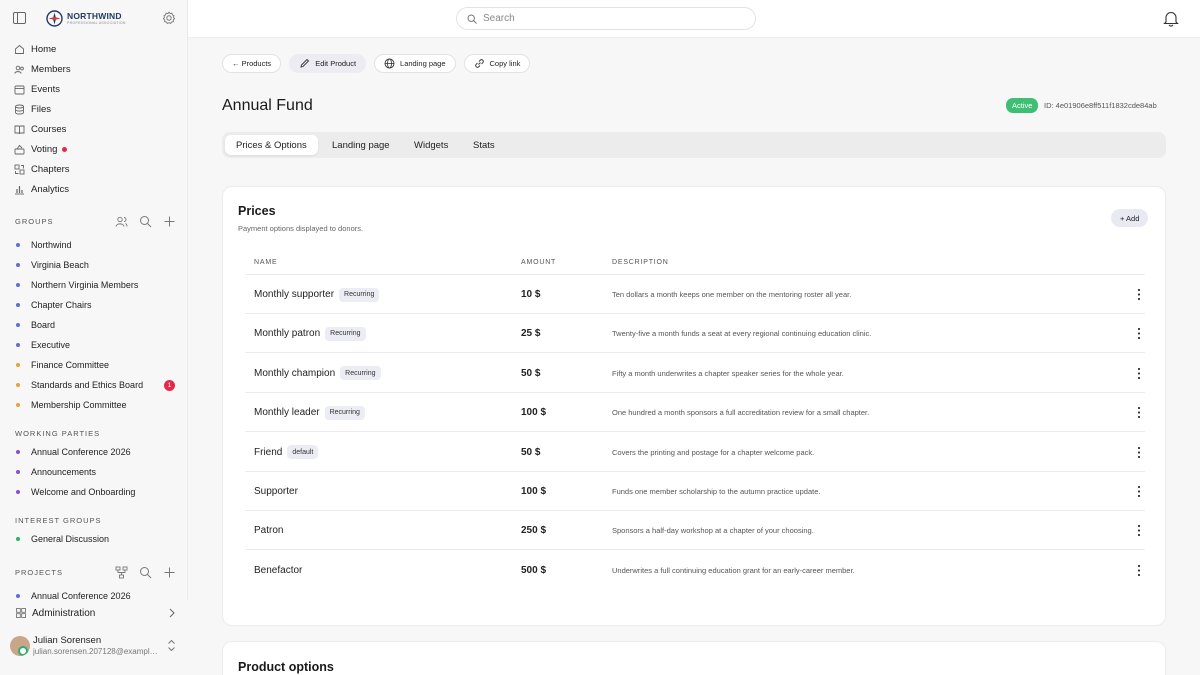 This screenshot has height=675, width=1200. I want to click on interest-group-item: General Discussion, so click(98, 539).